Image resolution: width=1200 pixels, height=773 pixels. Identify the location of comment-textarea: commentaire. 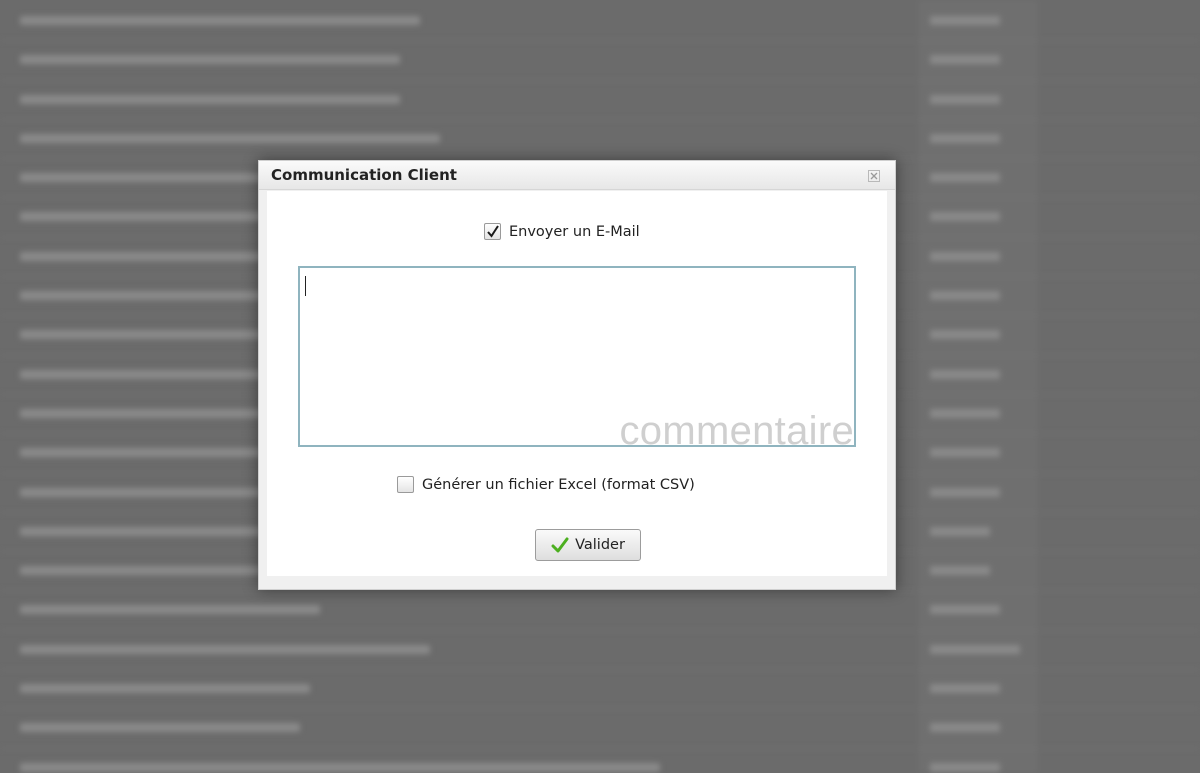
(577, 358).